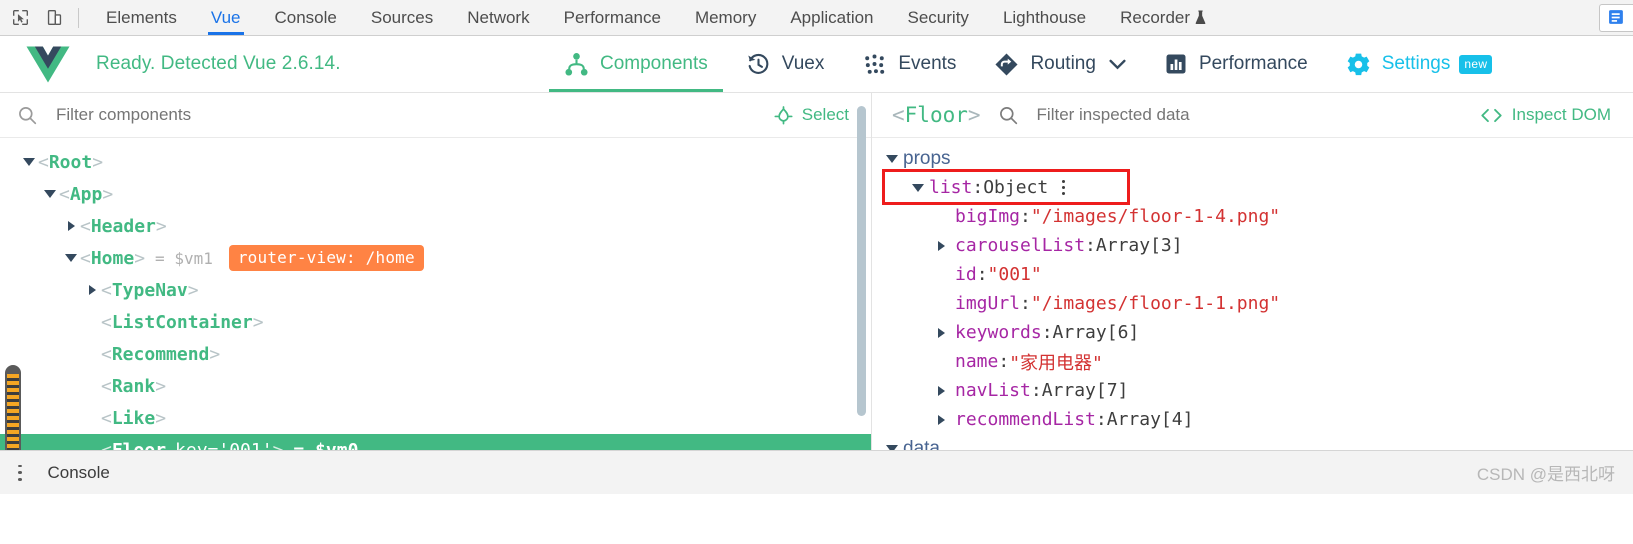  Describe the element at coordinates (306, 17) in the screenshot. I see `devtools-tab-console: Console` at that location.